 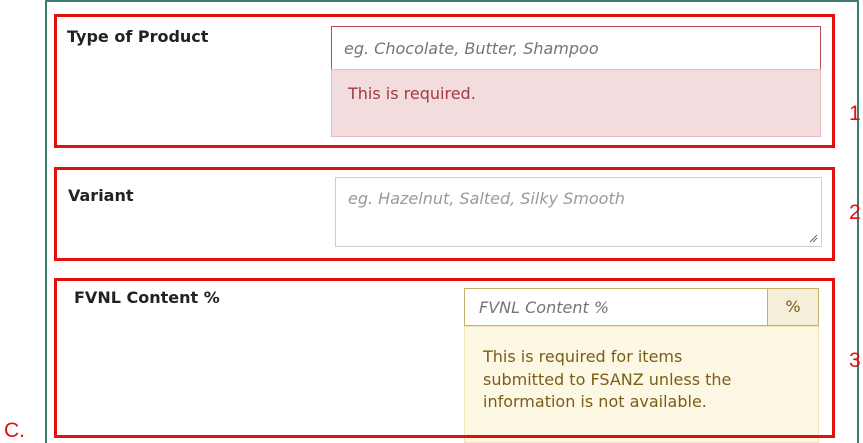 I want to click on corner-label: C., so click(x=14, y=430).